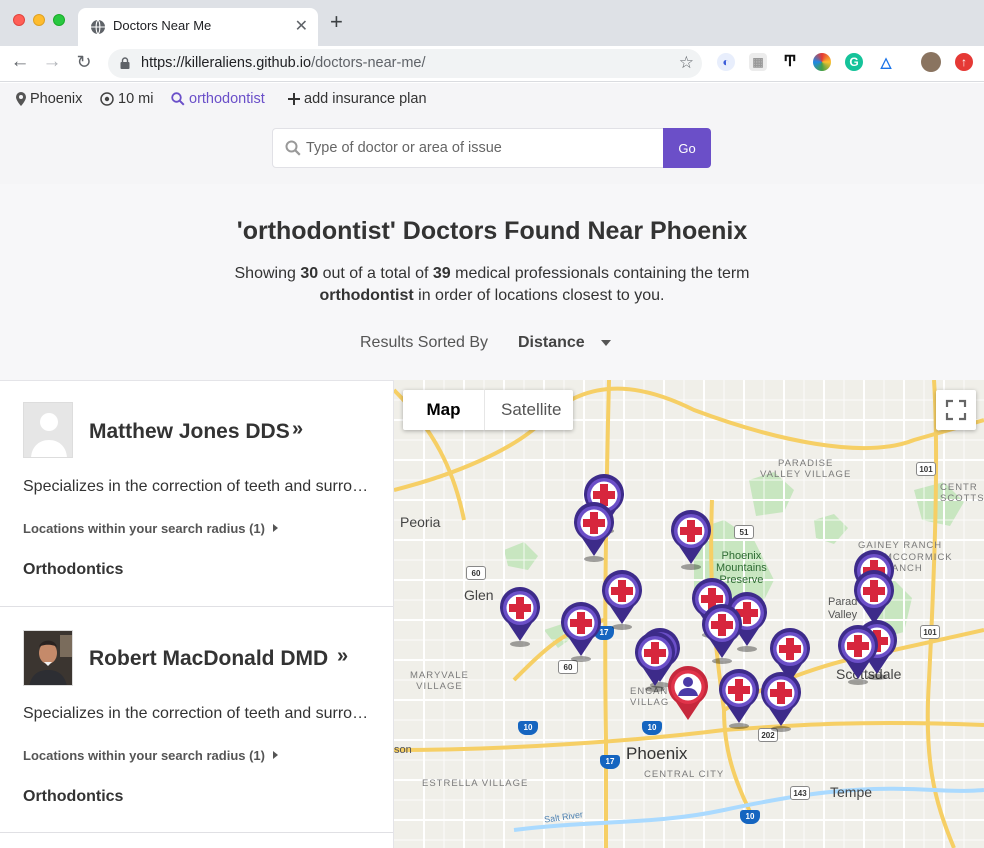  I want to click on insurance-filter: add insurance plan, so click(357, 99).